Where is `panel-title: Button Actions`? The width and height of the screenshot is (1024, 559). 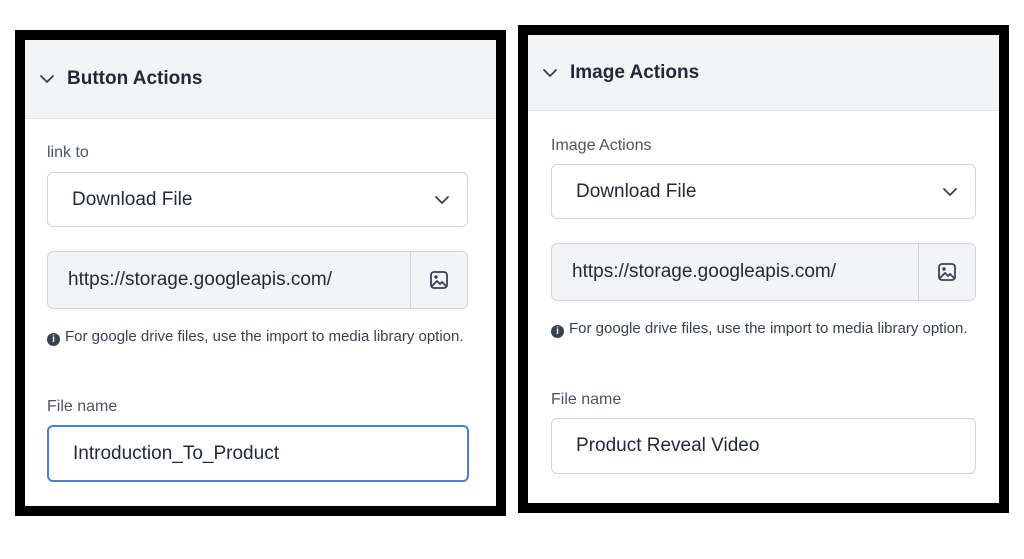
panel-title: Button Actions is located at coordinates (135, 78).